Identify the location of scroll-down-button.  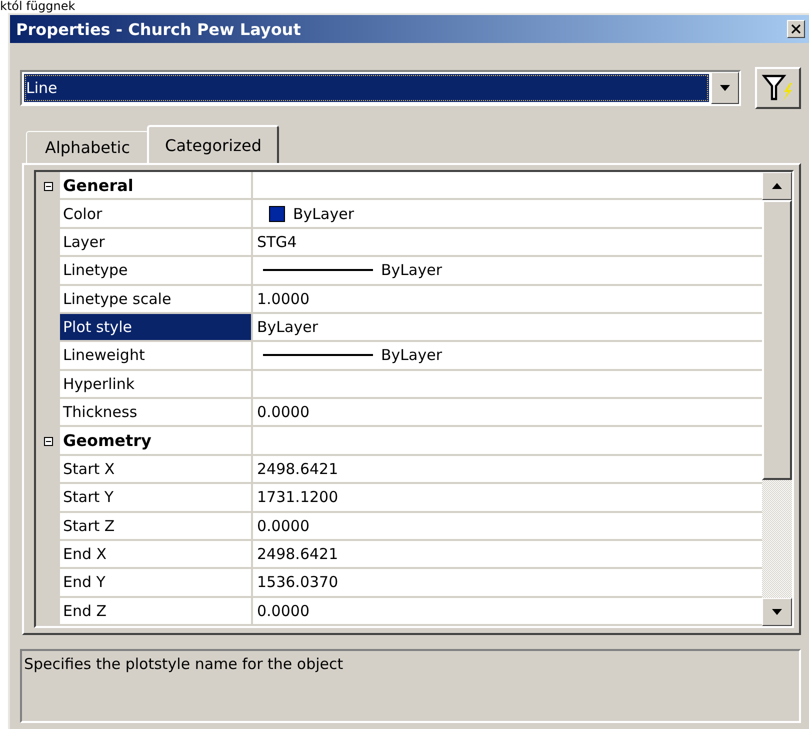
(777, 612).